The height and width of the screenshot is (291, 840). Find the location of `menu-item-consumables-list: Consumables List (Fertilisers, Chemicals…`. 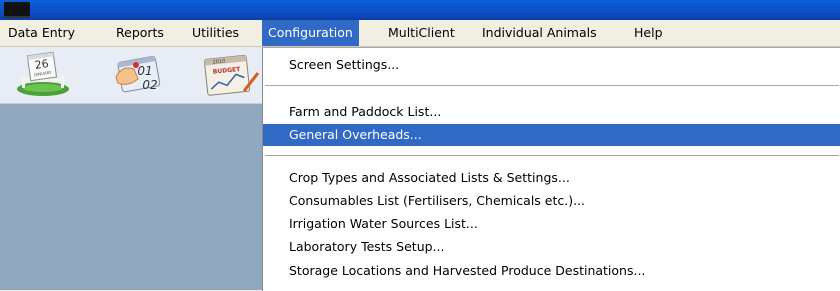

menu-item-consumables-list: Consumables List (Fertilisers, Chemicals… is located at coordinates (551, 201).